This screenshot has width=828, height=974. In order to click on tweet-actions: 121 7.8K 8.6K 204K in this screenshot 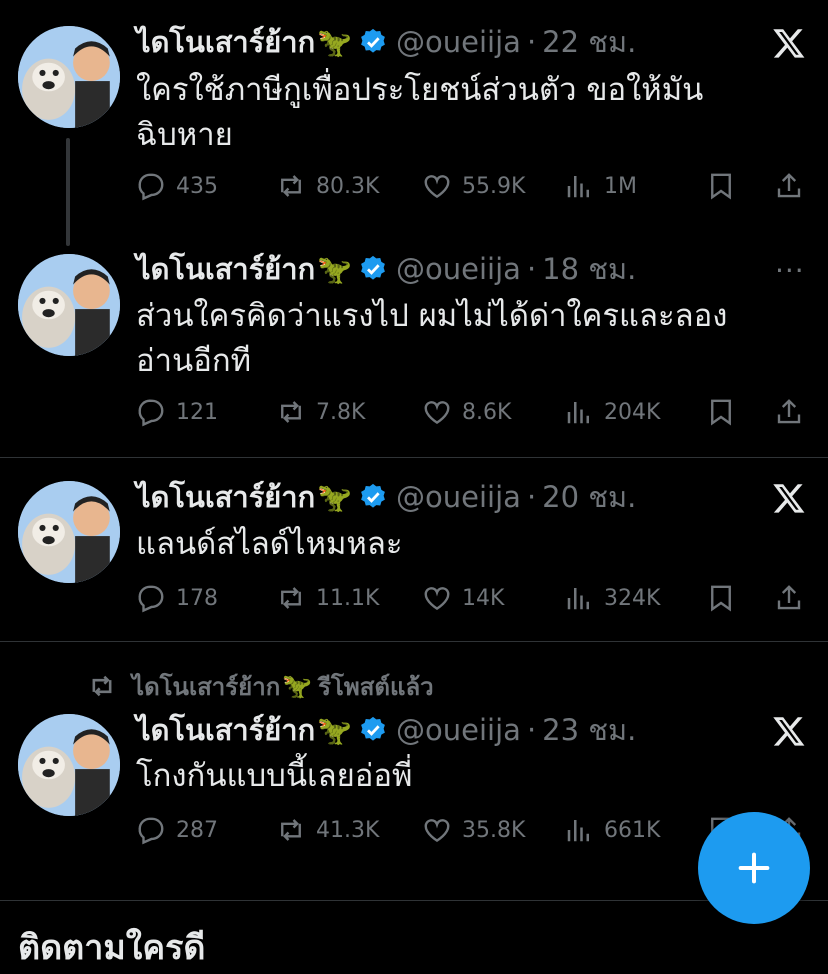, I will do `click(476, 412)`.